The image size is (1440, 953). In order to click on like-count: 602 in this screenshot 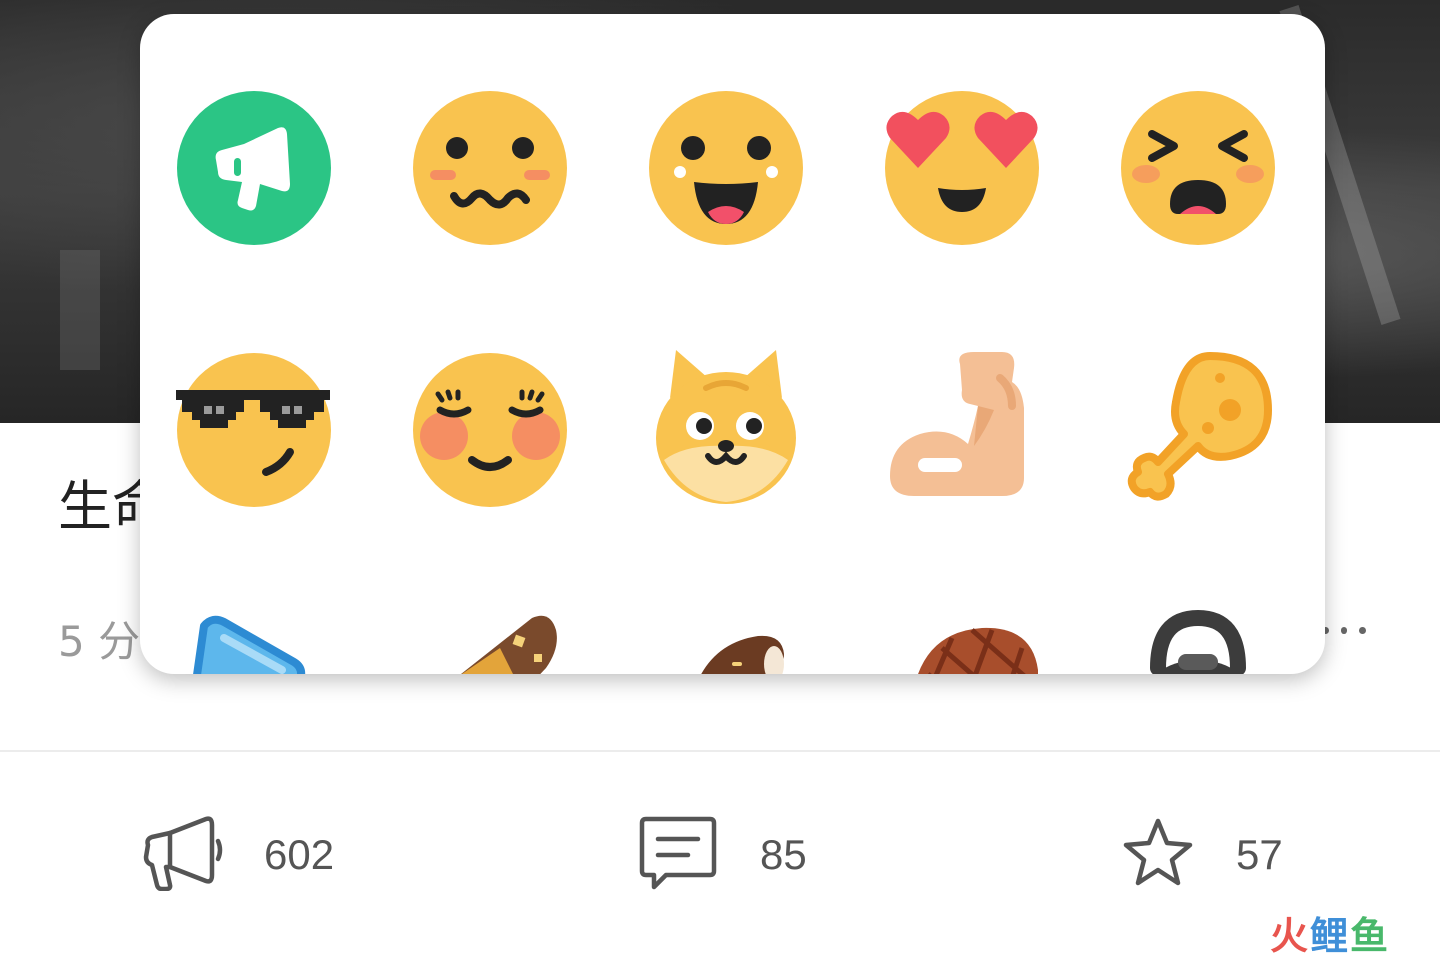, I will do `click(299, 854)`.